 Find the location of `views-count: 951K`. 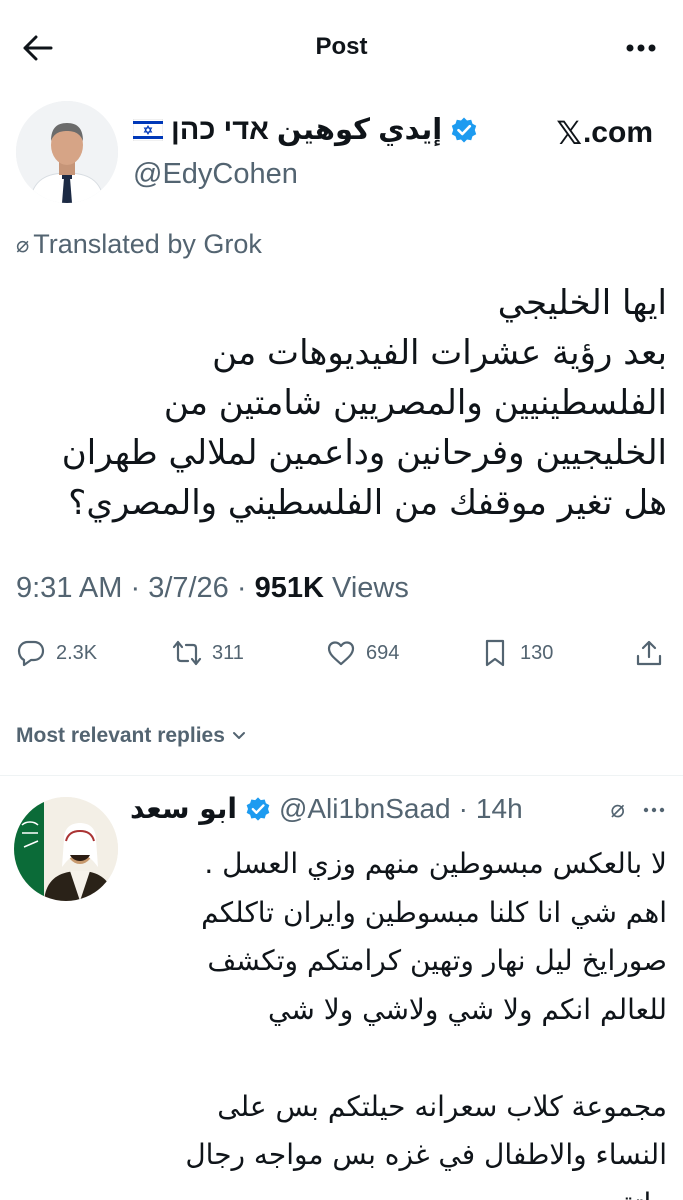

views-count: 951K is located at coordinates (289, 588).